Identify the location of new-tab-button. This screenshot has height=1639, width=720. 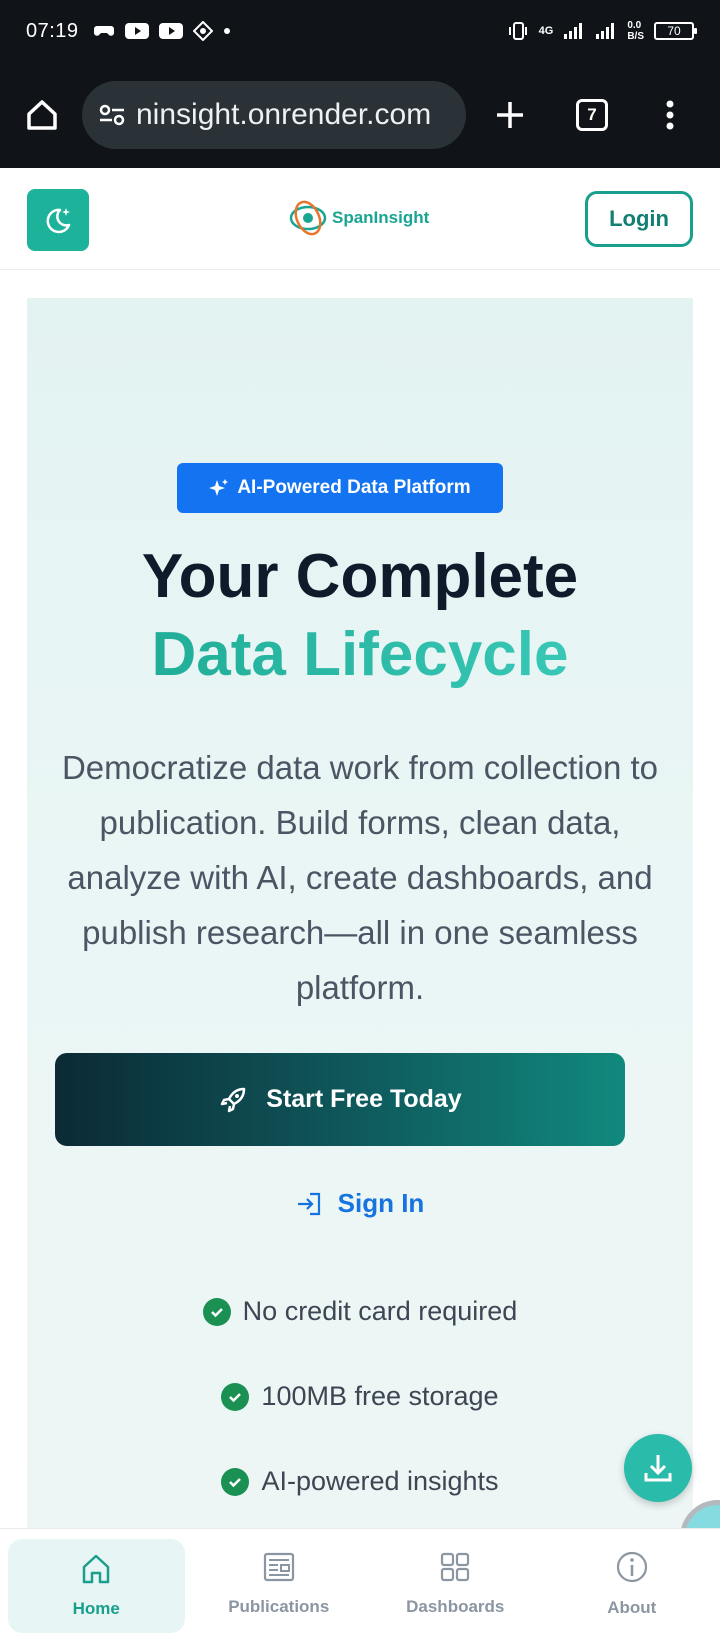
(510, 115).